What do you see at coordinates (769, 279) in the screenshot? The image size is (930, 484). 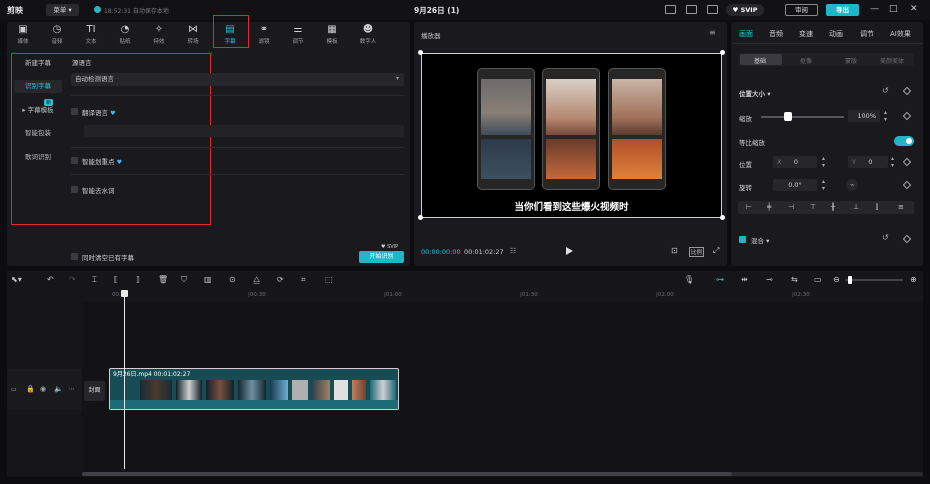 I see `chain-icon: ⊸` at bounding box center [769, 279].